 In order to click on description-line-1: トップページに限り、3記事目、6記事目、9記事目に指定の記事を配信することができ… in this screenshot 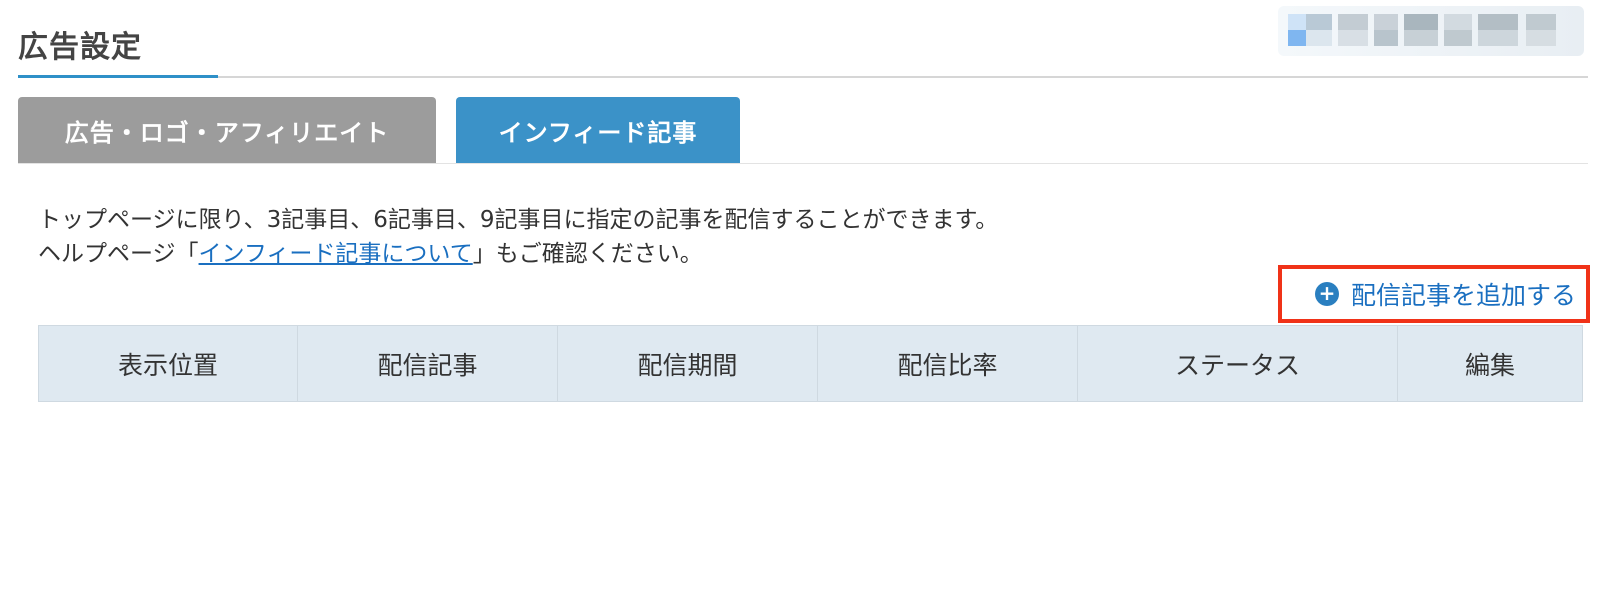, I will do `click(518, 220)`.